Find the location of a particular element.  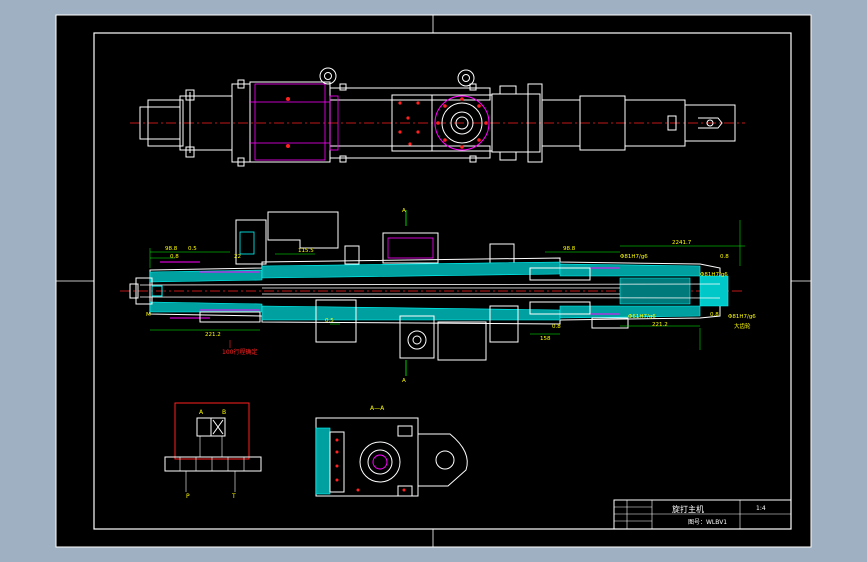

fit-2: Φ81H7/g6 is located at coordinates (714, 275).